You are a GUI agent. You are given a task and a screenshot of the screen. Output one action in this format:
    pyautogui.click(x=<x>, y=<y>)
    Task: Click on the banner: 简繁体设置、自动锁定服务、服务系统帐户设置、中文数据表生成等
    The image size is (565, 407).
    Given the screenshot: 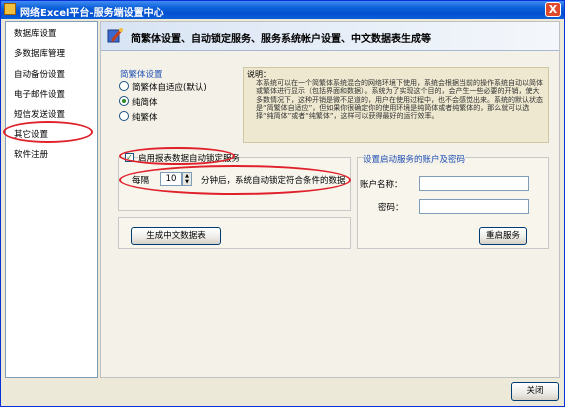 What is the action you would take?
    pyautogui.click(x=330, y=36)
    